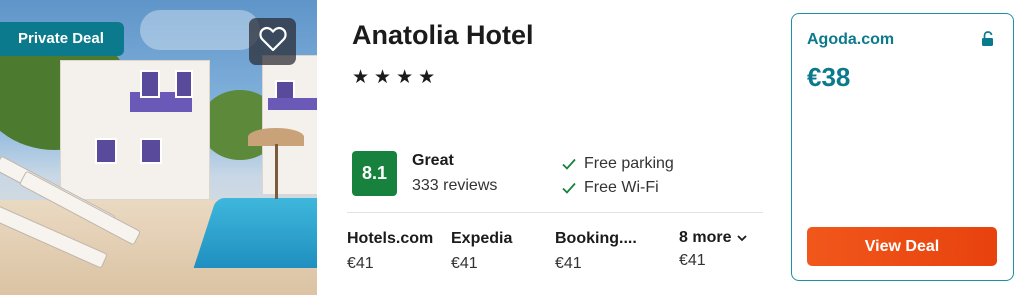 This screenshot has height=295, width=1024. What do you see at coordinates (555, 212) in the screenshot?
I see `divider` at bounding box center [555, 212].